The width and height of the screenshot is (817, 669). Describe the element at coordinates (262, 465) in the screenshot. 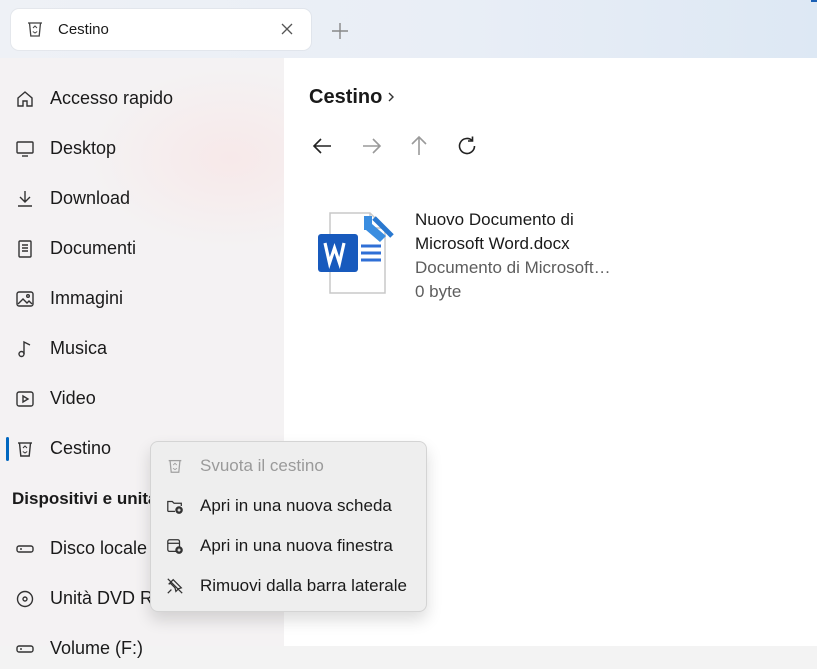

I see `menu-item-label: Svuota il cestino` at that location.